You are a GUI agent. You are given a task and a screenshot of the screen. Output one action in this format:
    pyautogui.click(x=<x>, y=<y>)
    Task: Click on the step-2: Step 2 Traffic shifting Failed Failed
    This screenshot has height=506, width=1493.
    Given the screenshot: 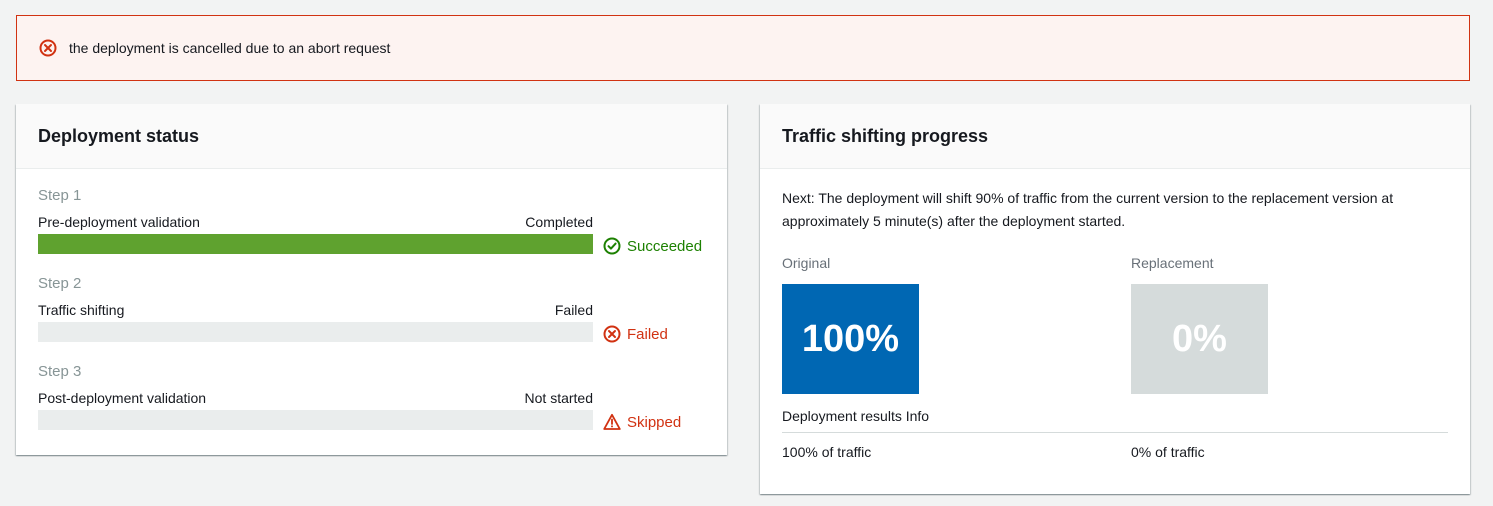 What is the action you would take?
    pyautogui.click(x=373, y=308)
    